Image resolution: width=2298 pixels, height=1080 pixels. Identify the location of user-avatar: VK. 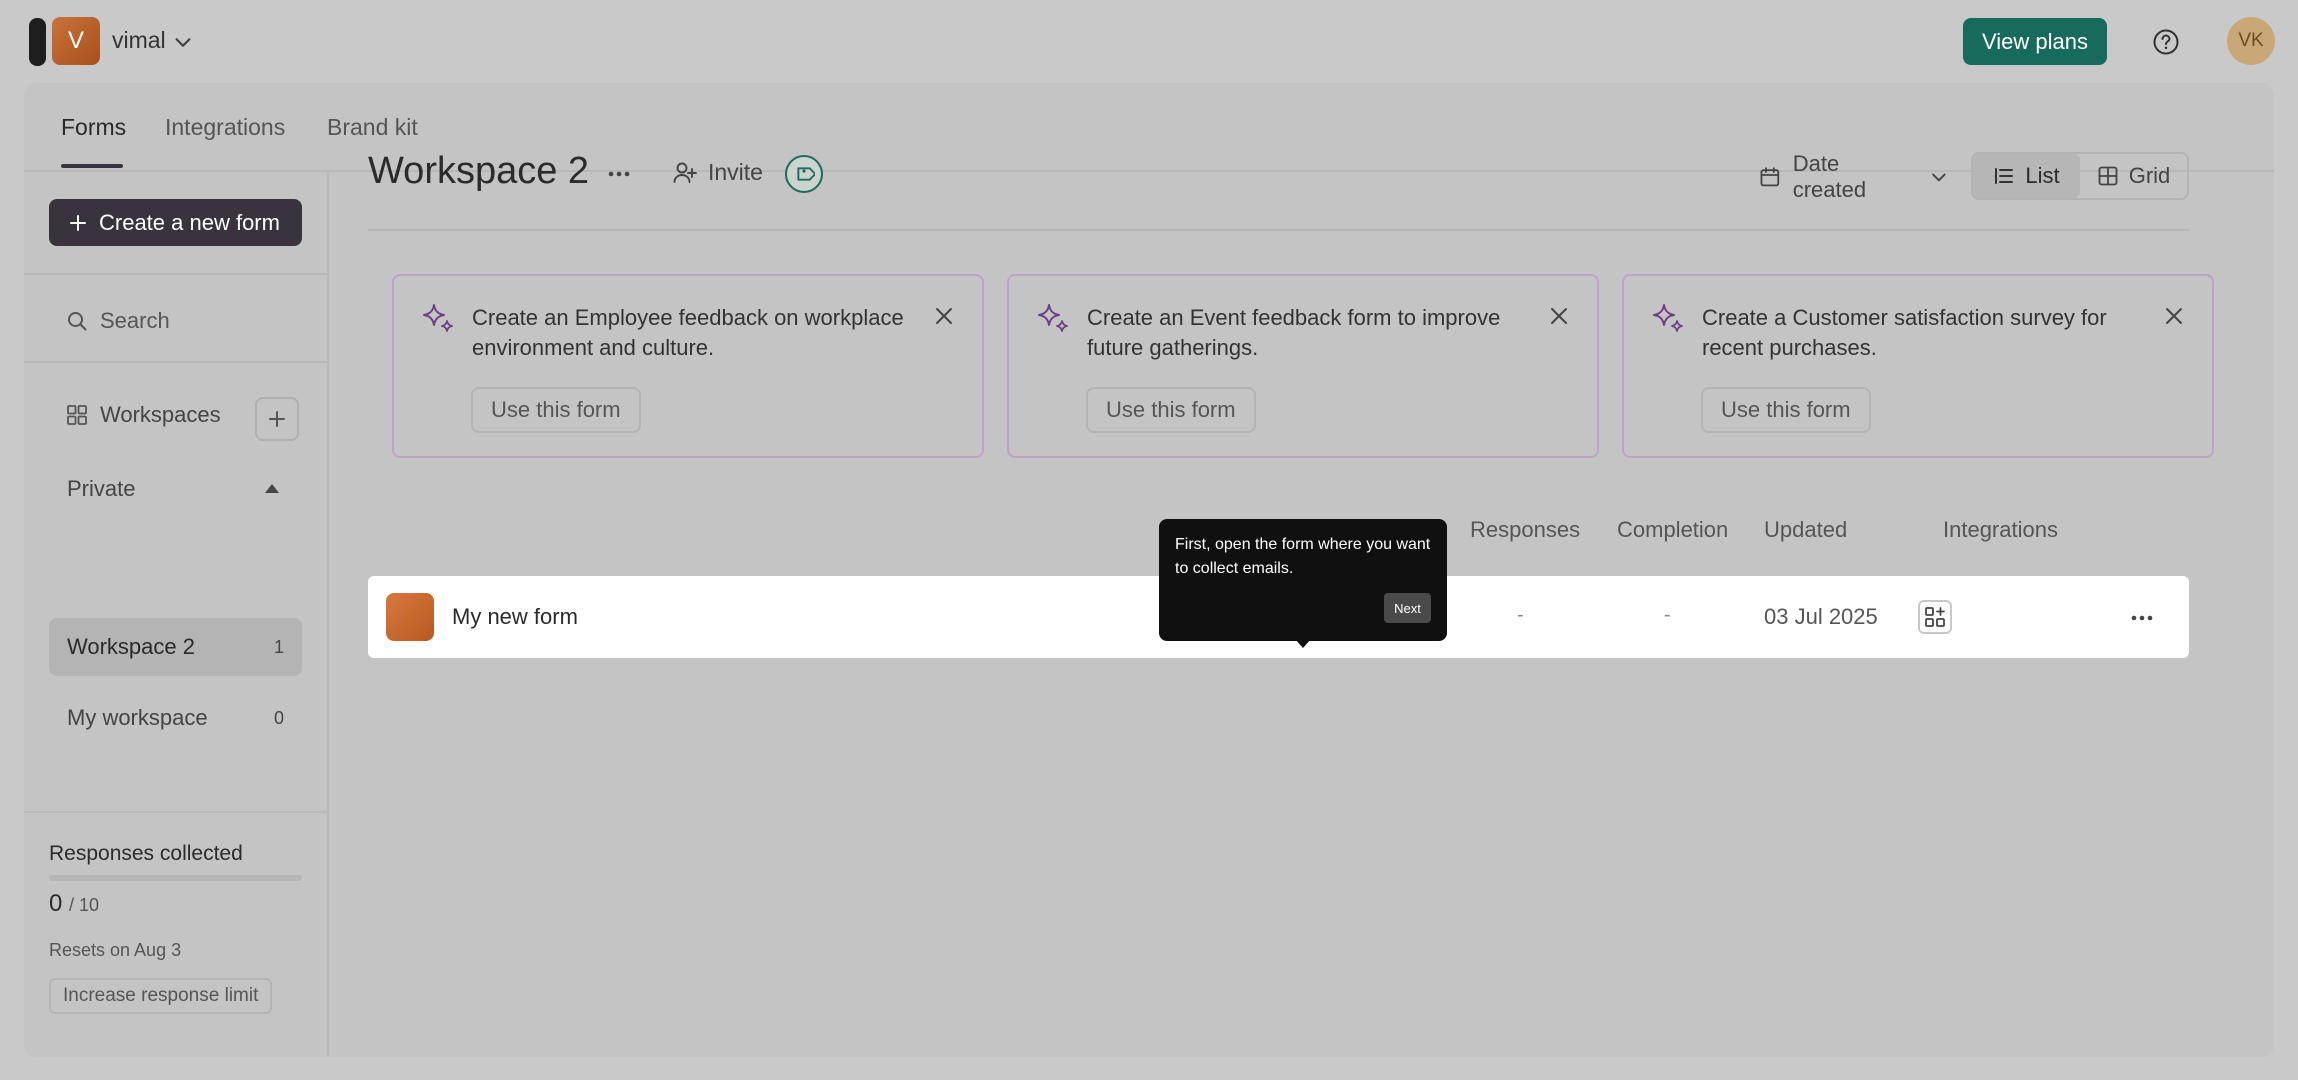
(2251, 41).